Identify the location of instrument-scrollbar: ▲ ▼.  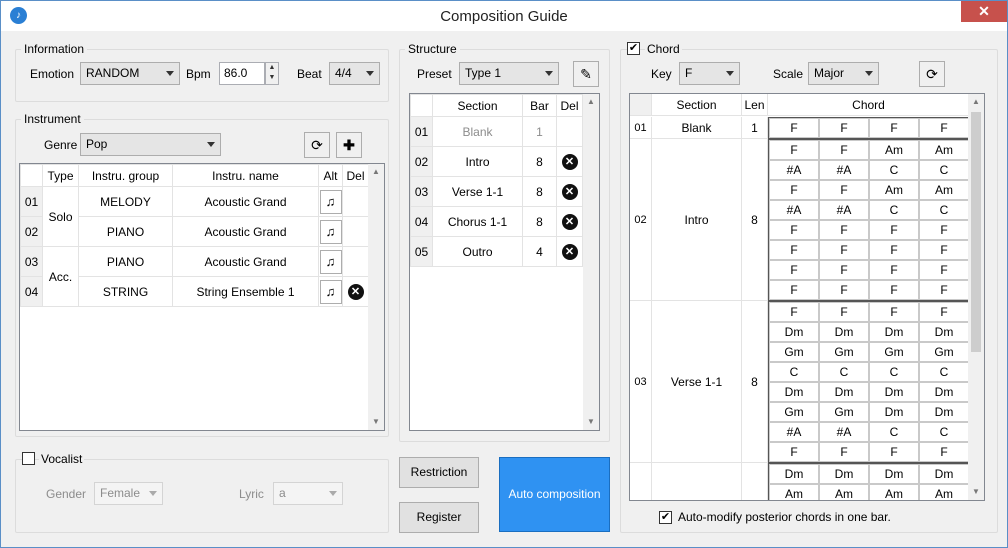
(376, 297).